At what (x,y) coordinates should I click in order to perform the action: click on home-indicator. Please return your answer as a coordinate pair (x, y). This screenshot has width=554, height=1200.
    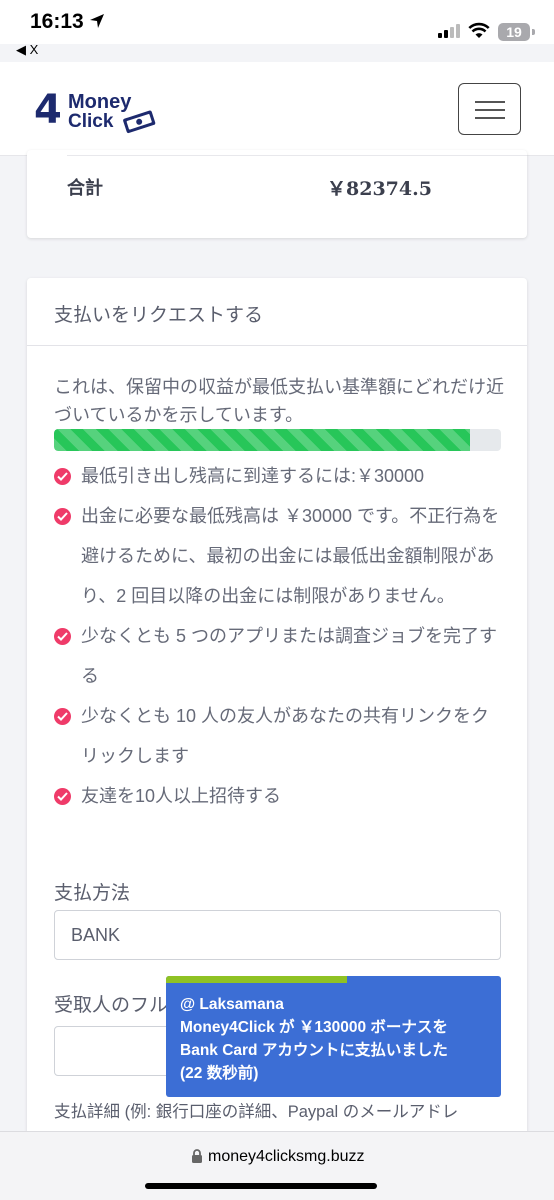
    Looking at the image, I should click on (261, 1186).